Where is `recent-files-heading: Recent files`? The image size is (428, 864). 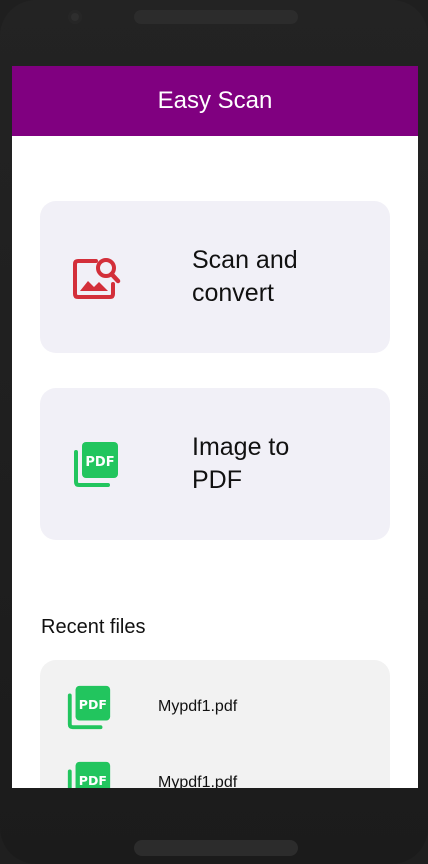 recent-files-heading: Recent files is located at coordinates (93, 627).